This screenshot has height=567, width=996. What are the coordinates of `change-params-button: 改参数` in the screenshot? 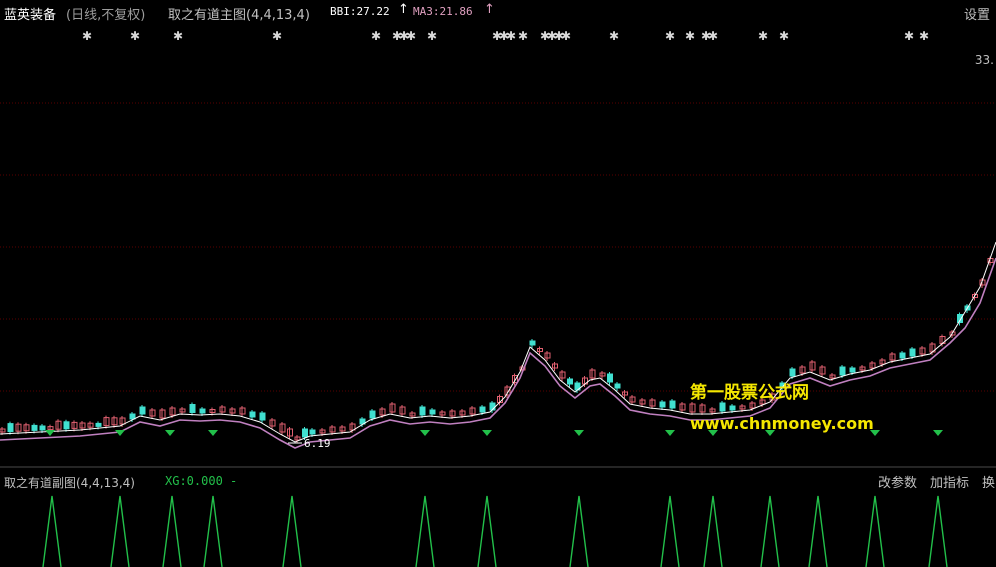 It's located at (897, 481).